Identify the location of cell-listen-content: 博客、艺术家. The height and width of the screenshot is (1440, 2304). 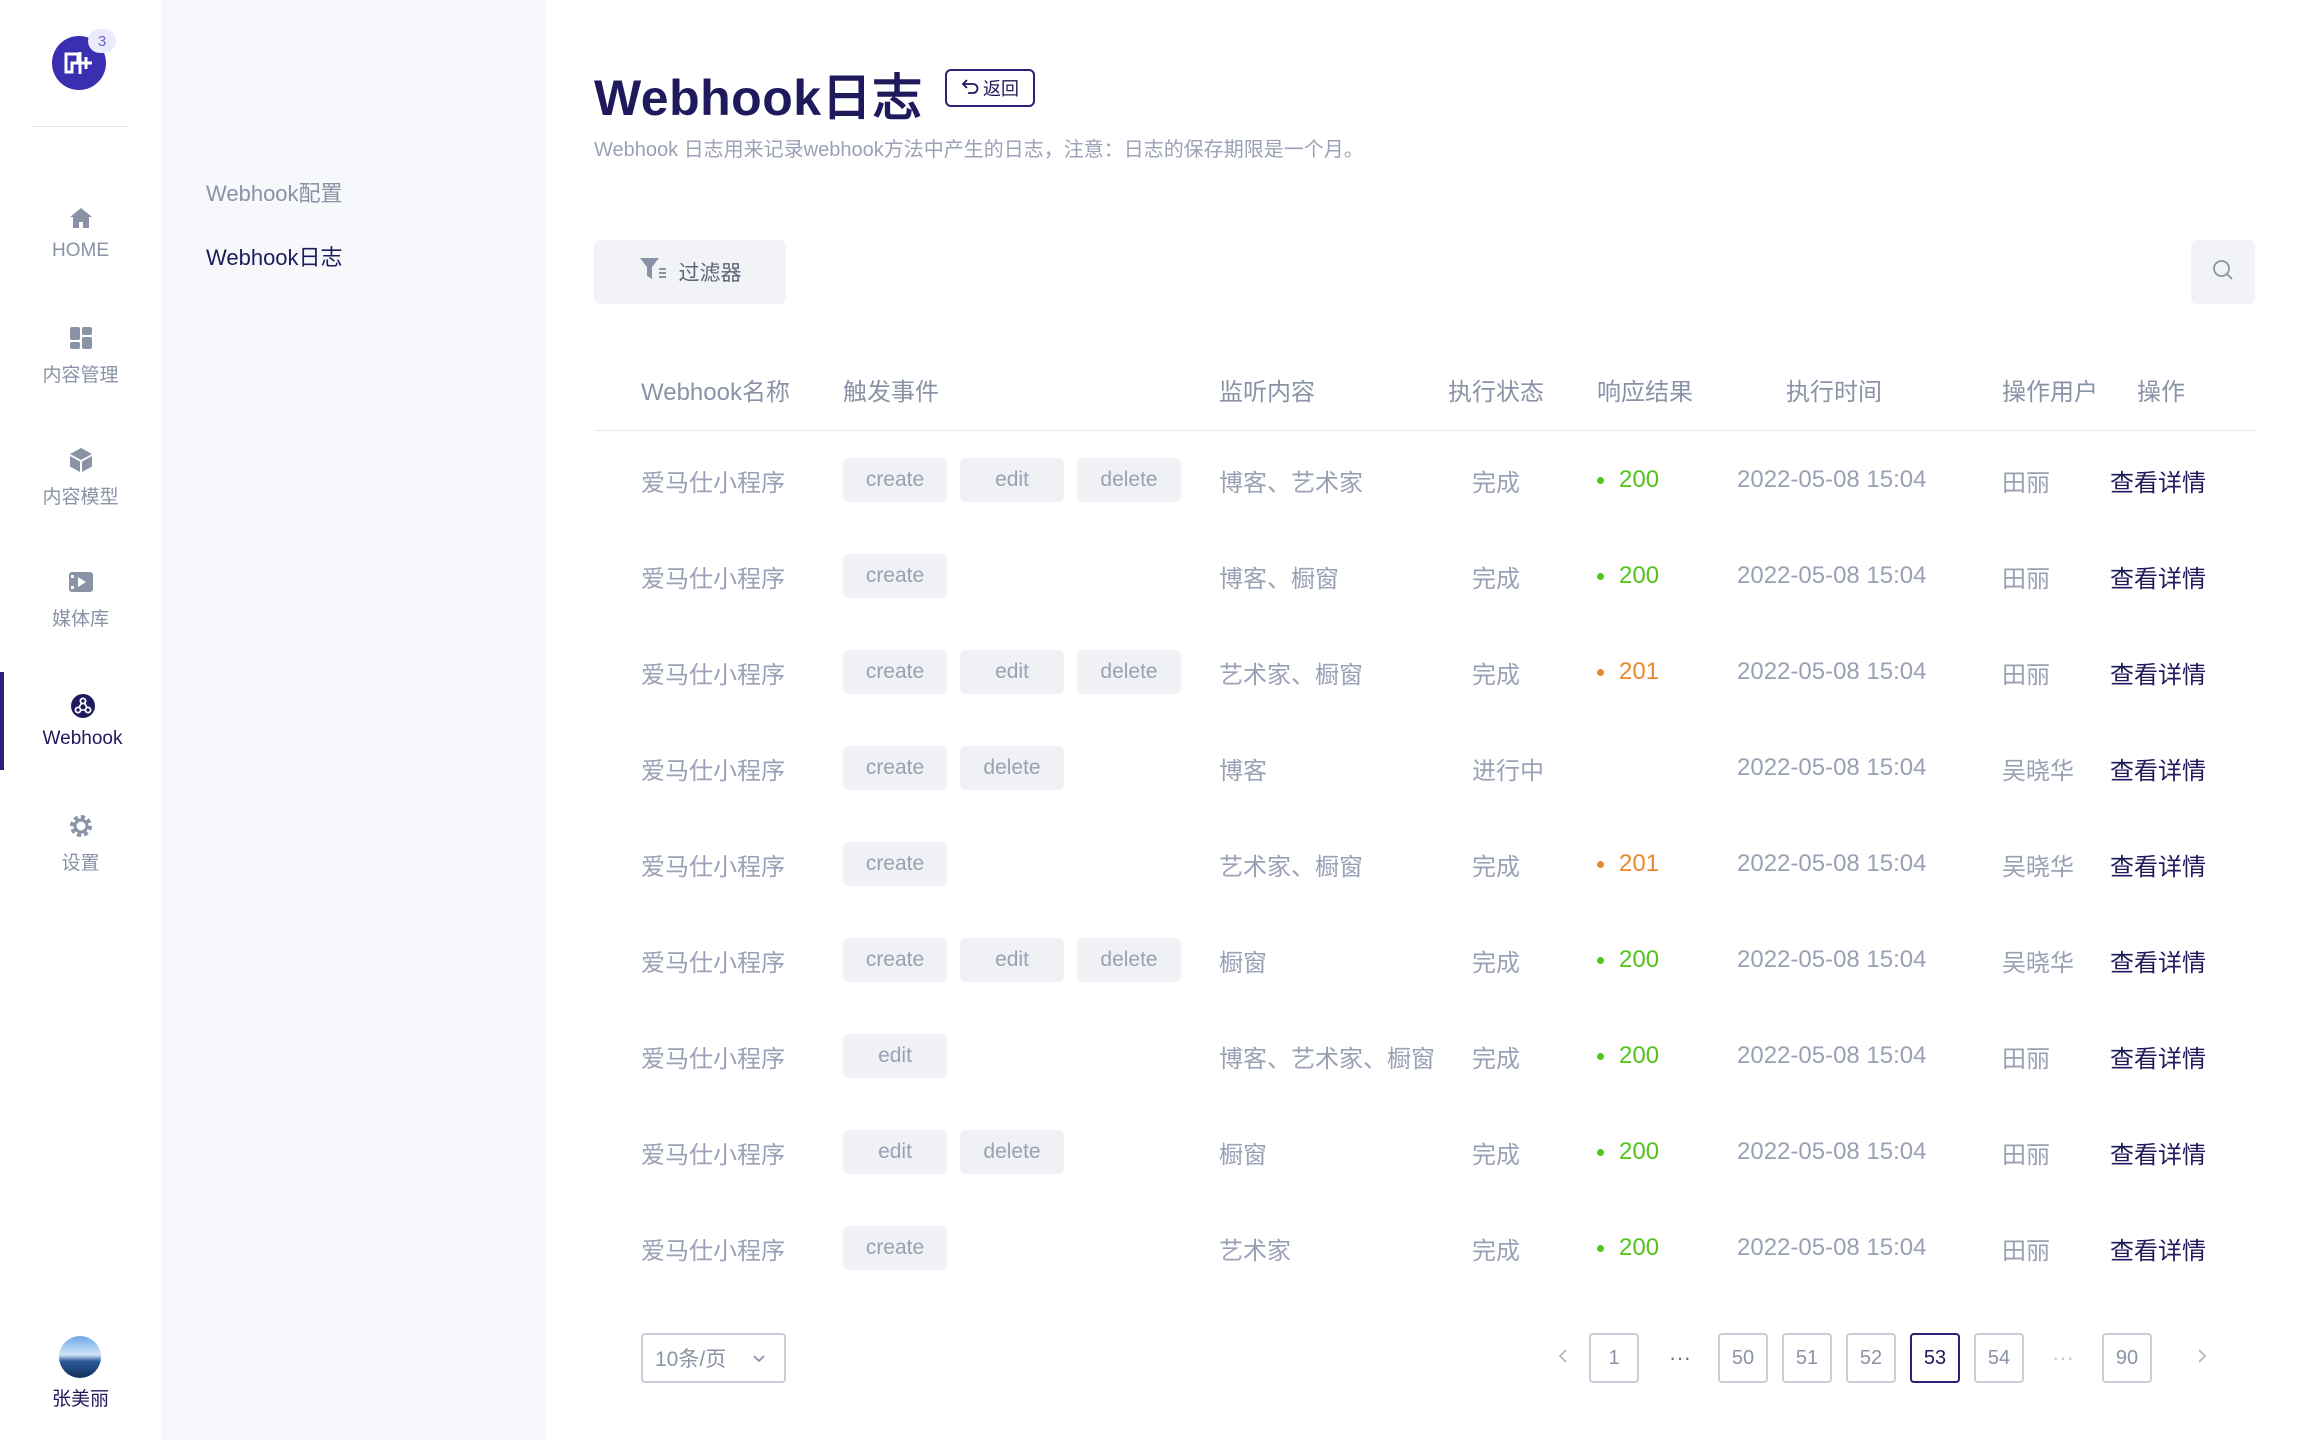
(1291, 483).